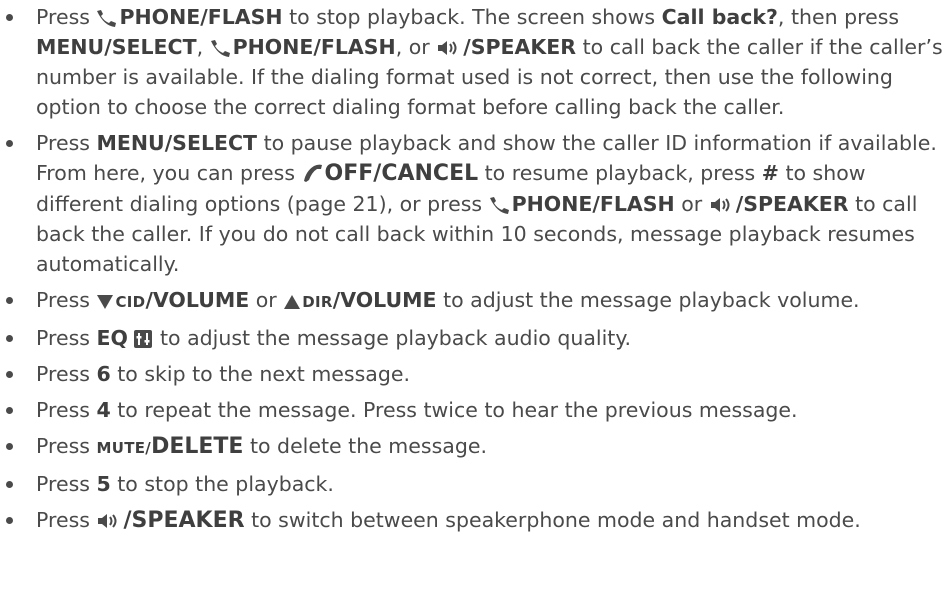 This screenshot has width=952, height=593. What do you see at coordinates (719, 17) in the screenshot?
I see `screen-text-call-back: Call back?` at bounding box center [719, 17].